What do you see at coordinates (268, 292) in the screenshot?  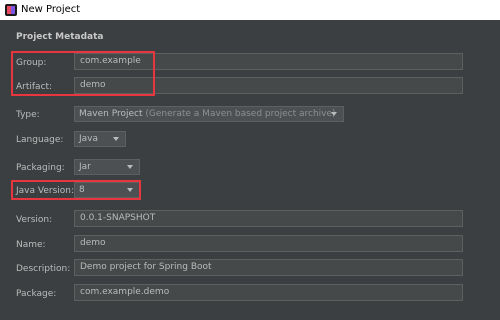 I see `package-field: com.example.demo` at bounding box center [268, 292].